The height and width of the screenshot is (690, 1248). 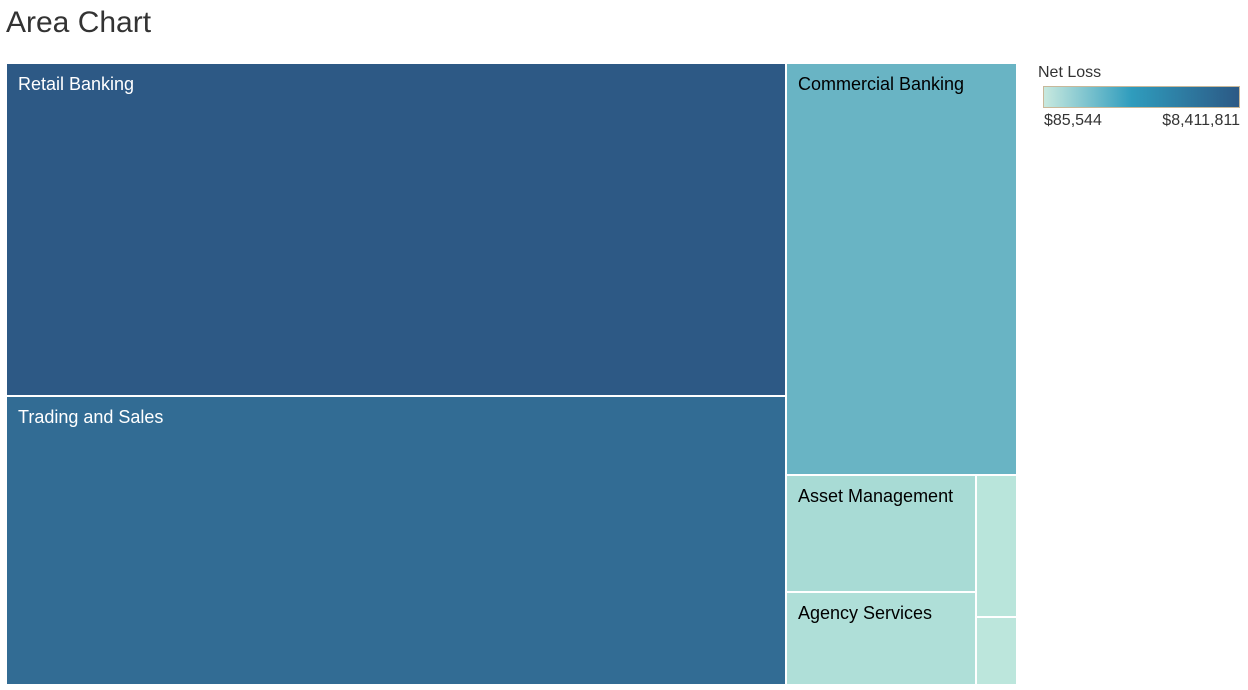 What do you see at coordinates (881, 84) in the screenshot?
I see `treemap-label-commercial-banking: Commercial Banking` at bounding box center [881, 84].